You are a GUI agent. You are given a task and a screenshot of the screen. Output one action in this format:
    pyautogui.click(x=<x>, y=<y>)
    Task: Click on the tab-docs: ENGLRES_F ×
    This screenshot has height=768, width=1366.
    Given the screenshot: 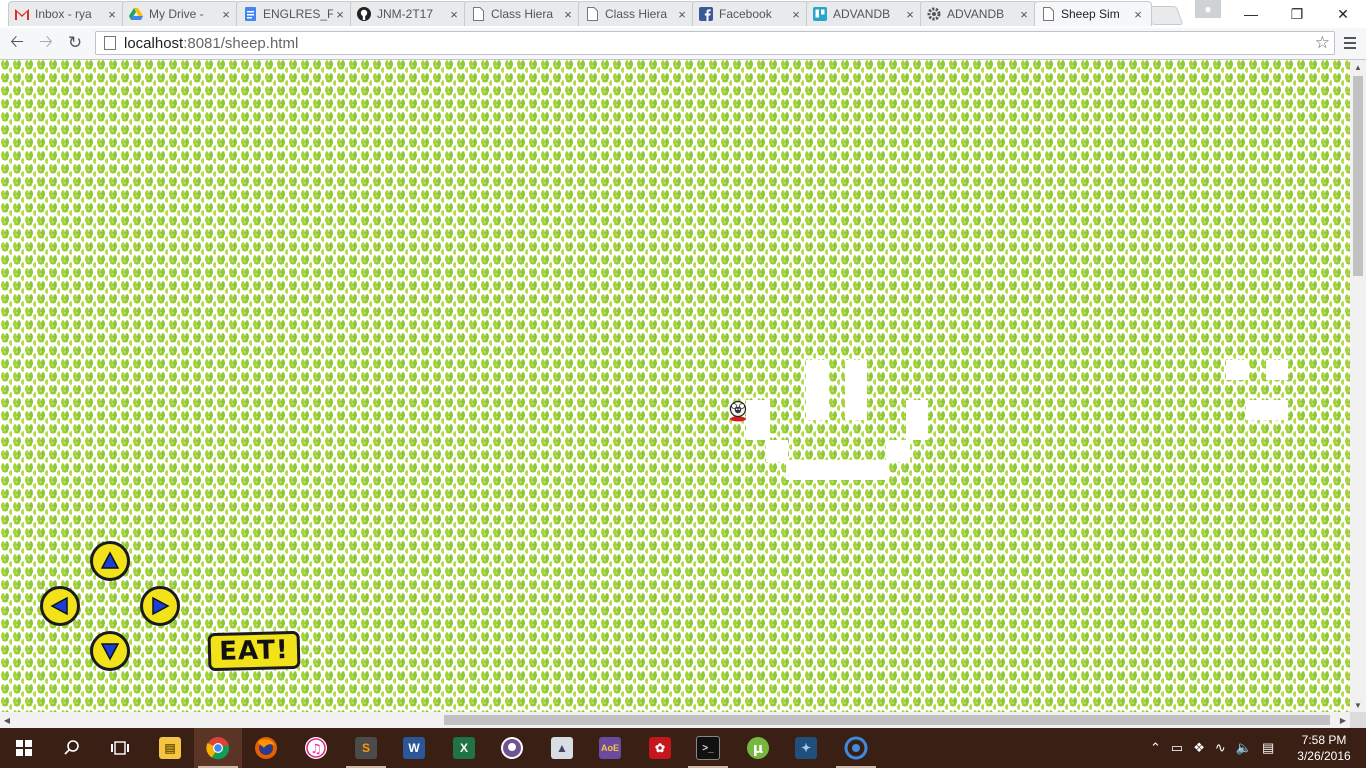 What is the action you would take?
    pyautogui.click(x=295, y=13)
    